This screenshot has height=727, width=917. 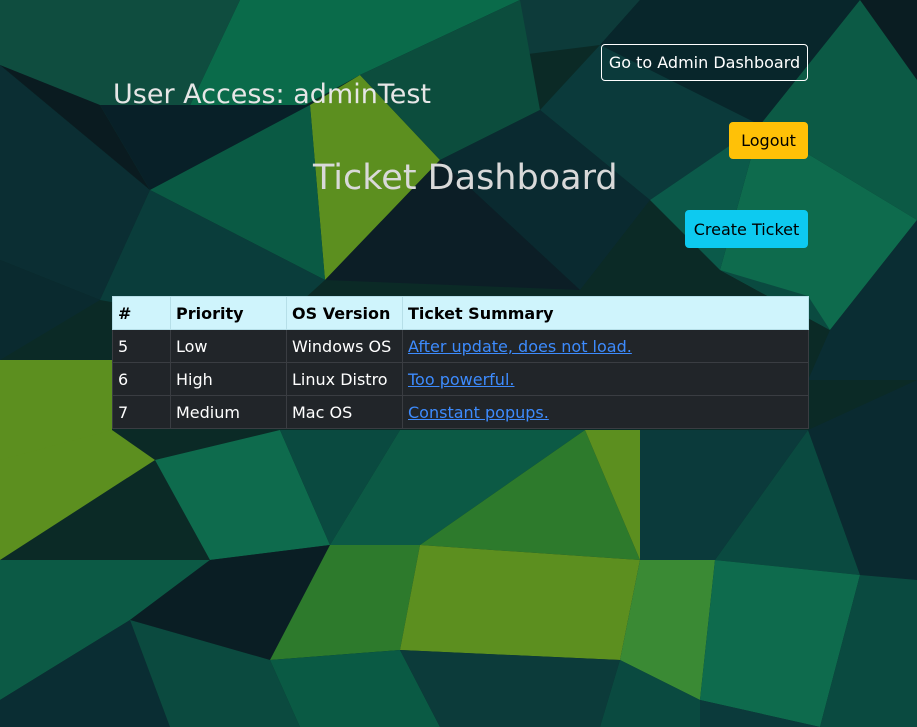 I want to click on column-header-priority: Priority, so click(x=228, y=313).